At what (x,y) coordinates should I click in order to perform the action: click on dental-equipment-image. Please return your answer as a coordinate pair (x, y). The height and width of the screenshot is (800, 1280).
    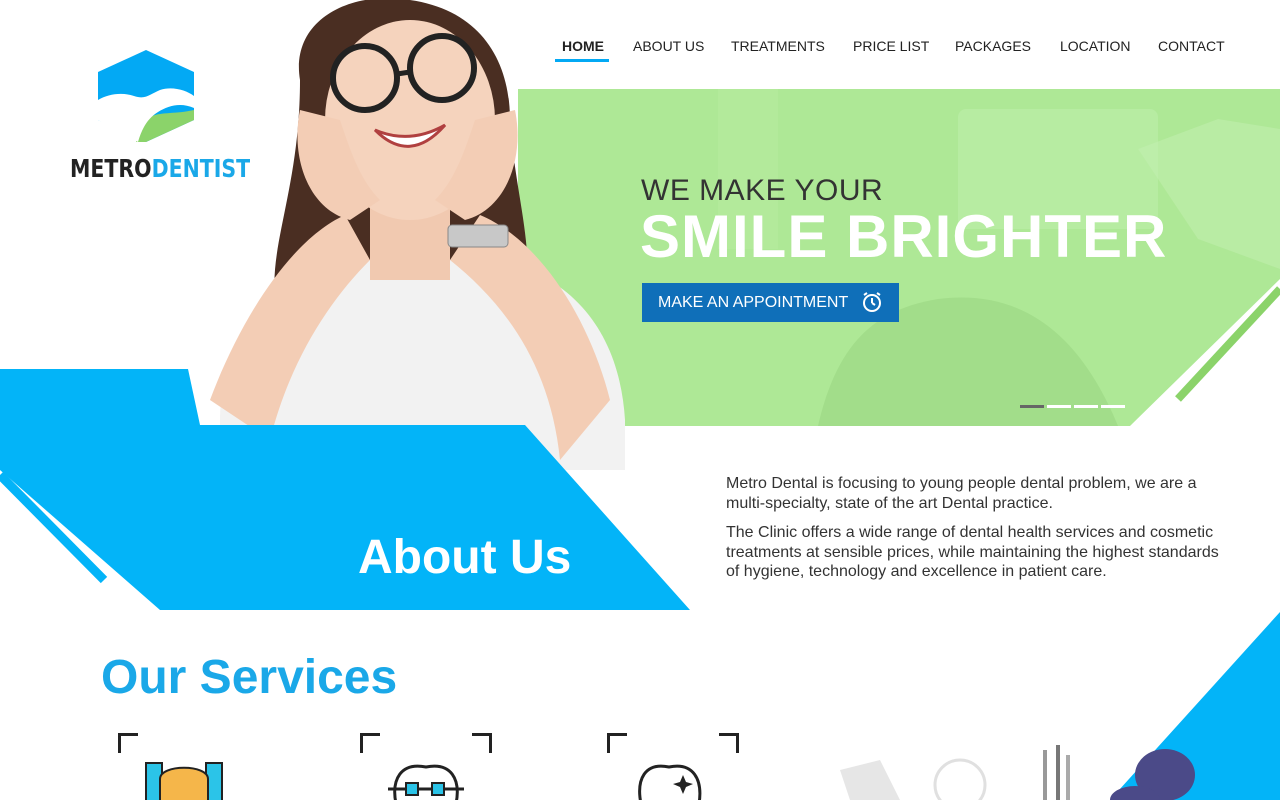
    Looking at the image, I should click on (955, 772).